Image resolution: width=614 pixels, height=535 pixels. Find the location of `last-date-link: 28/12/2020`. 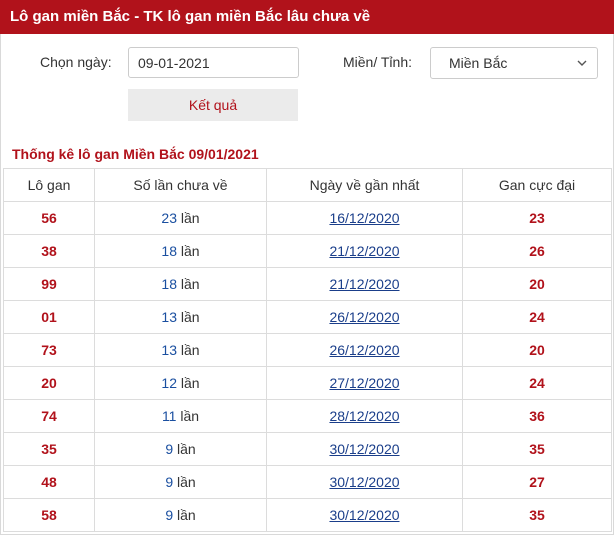

last-date-link: 28/12/2020 is located at coordinates (364, 416).